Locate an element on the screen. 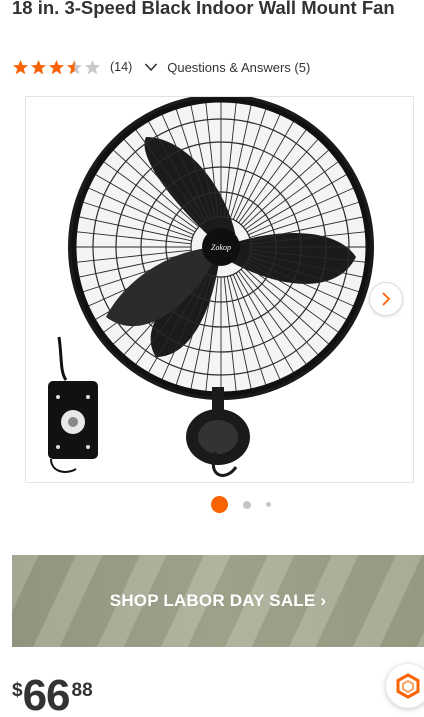  chevron-down-icon is located at coordinates (151, 67).